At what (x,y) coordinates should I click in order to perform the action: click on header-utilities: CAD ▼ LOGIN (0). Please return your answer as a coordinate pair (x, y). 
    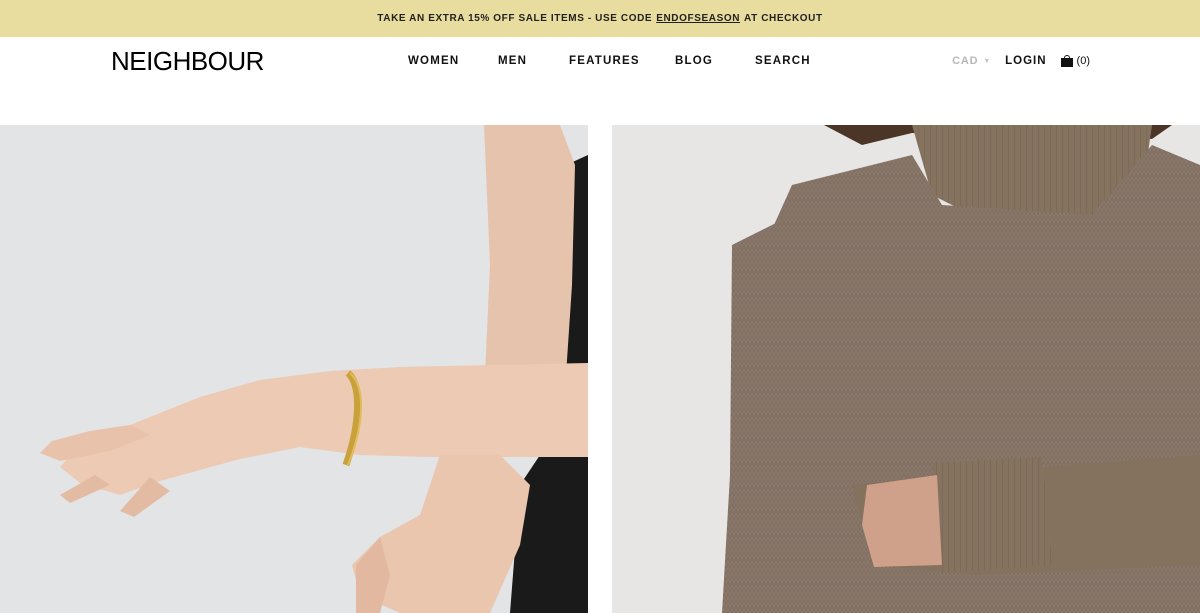
    Looking at the image, I should click on (1021, 61).